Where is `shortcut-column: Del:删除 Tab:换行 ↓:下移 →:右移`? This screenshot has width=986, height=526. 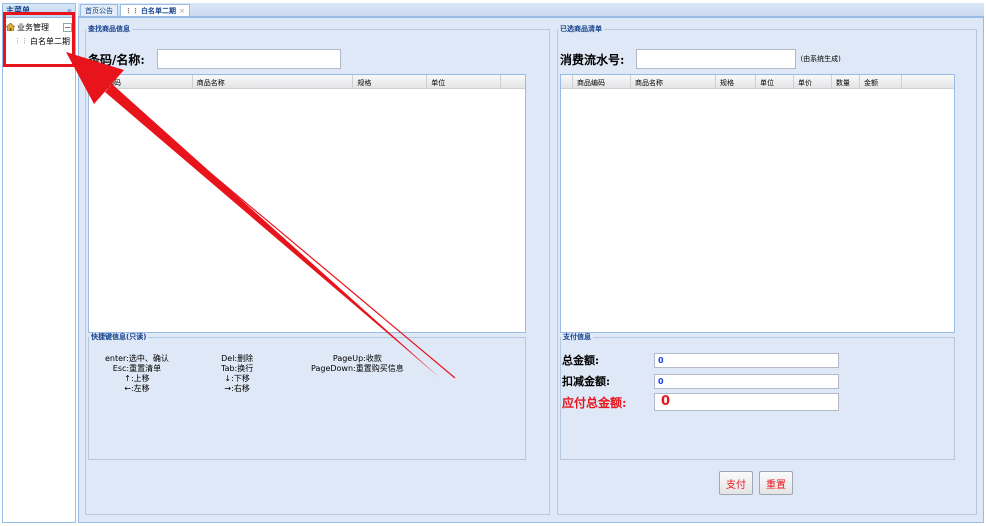 shortcut-column: Del:删除 Tab:换行 ↓:下移 →:右移 is located at coordinates (237, 374).